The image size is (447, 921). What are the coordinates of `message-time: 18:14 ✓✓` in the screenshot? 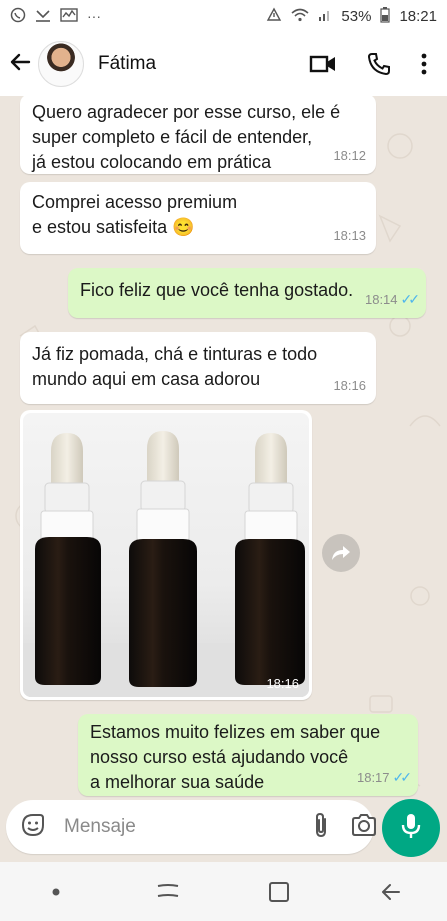 It's located at (392, 299).